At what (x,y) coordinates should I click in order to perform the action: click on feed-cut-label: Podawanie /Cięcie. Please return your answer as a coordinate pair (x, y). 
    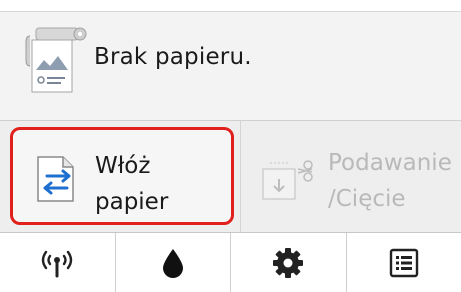
    Looking at the image, I should click on (390, 181).